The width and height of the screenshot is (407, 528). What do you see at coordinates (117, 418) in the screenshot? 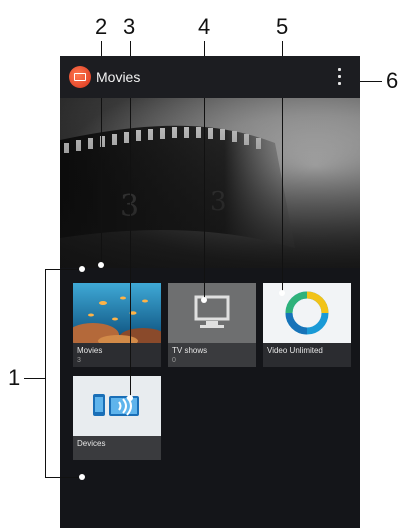
I see `tile-devices: Devices` at bounding box center [117, 418].